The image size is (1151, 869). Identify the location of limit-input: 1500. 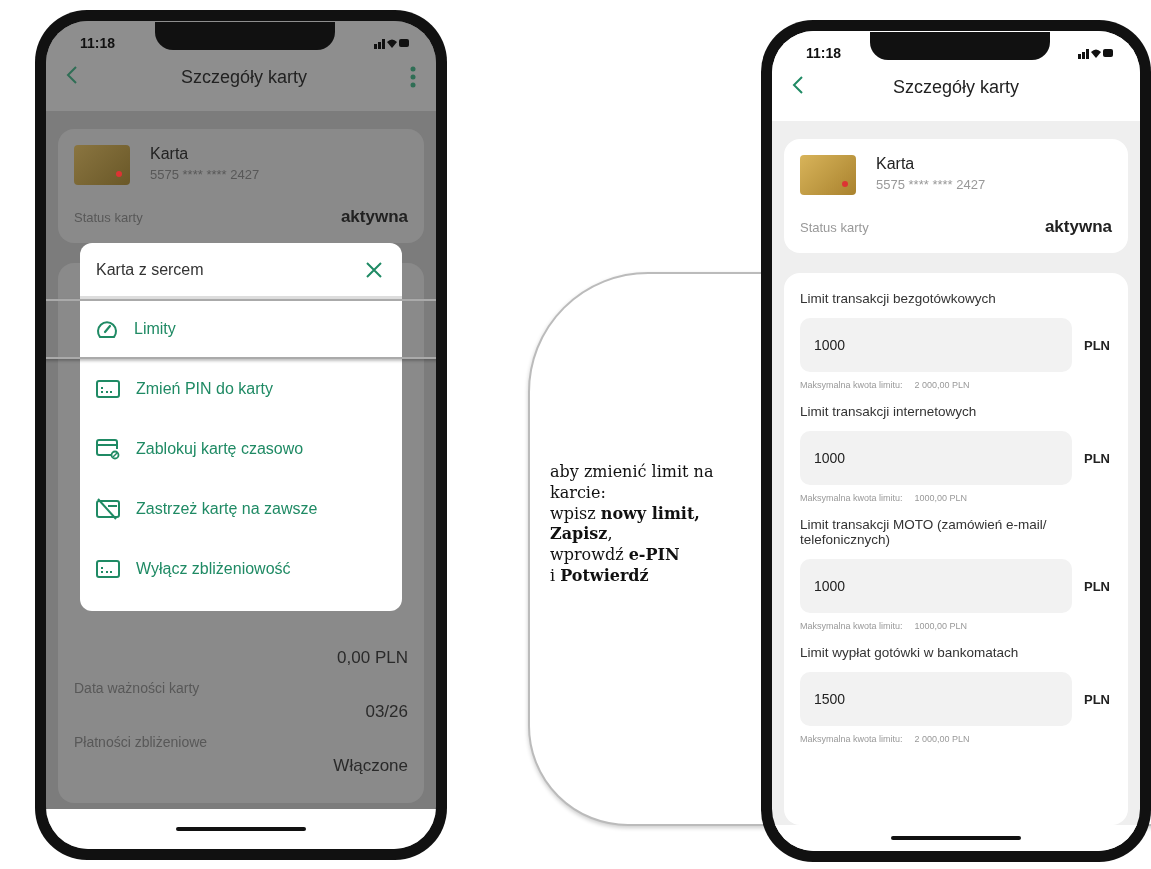
(936, 699).